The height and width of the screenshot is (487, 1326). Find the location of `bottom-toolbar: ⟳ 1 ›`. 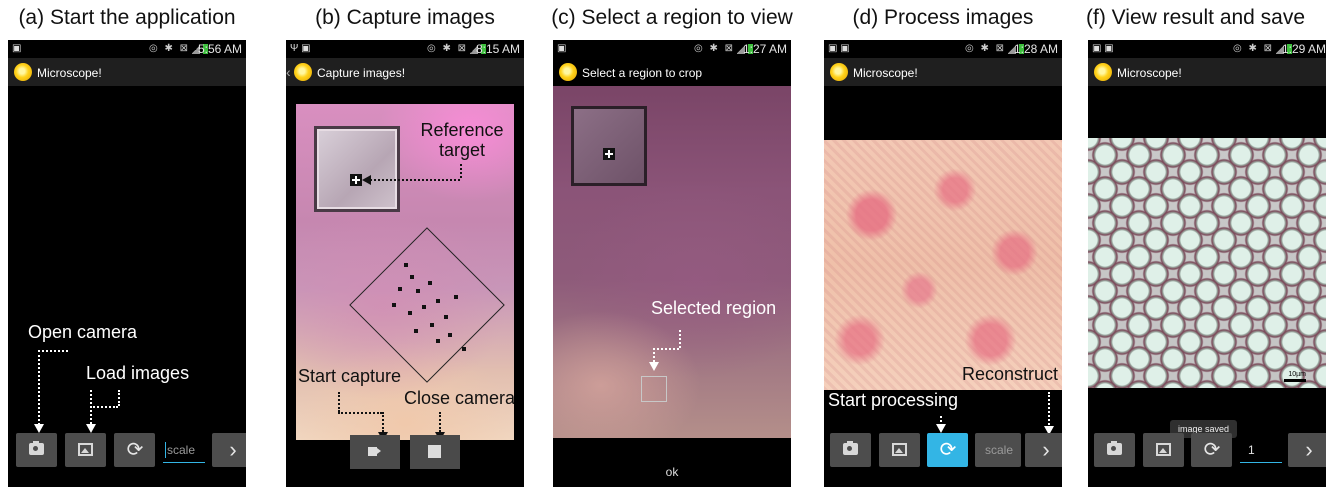

bottom-toolbar: ⟳ 1 › is located at coordinates (1207, 453).